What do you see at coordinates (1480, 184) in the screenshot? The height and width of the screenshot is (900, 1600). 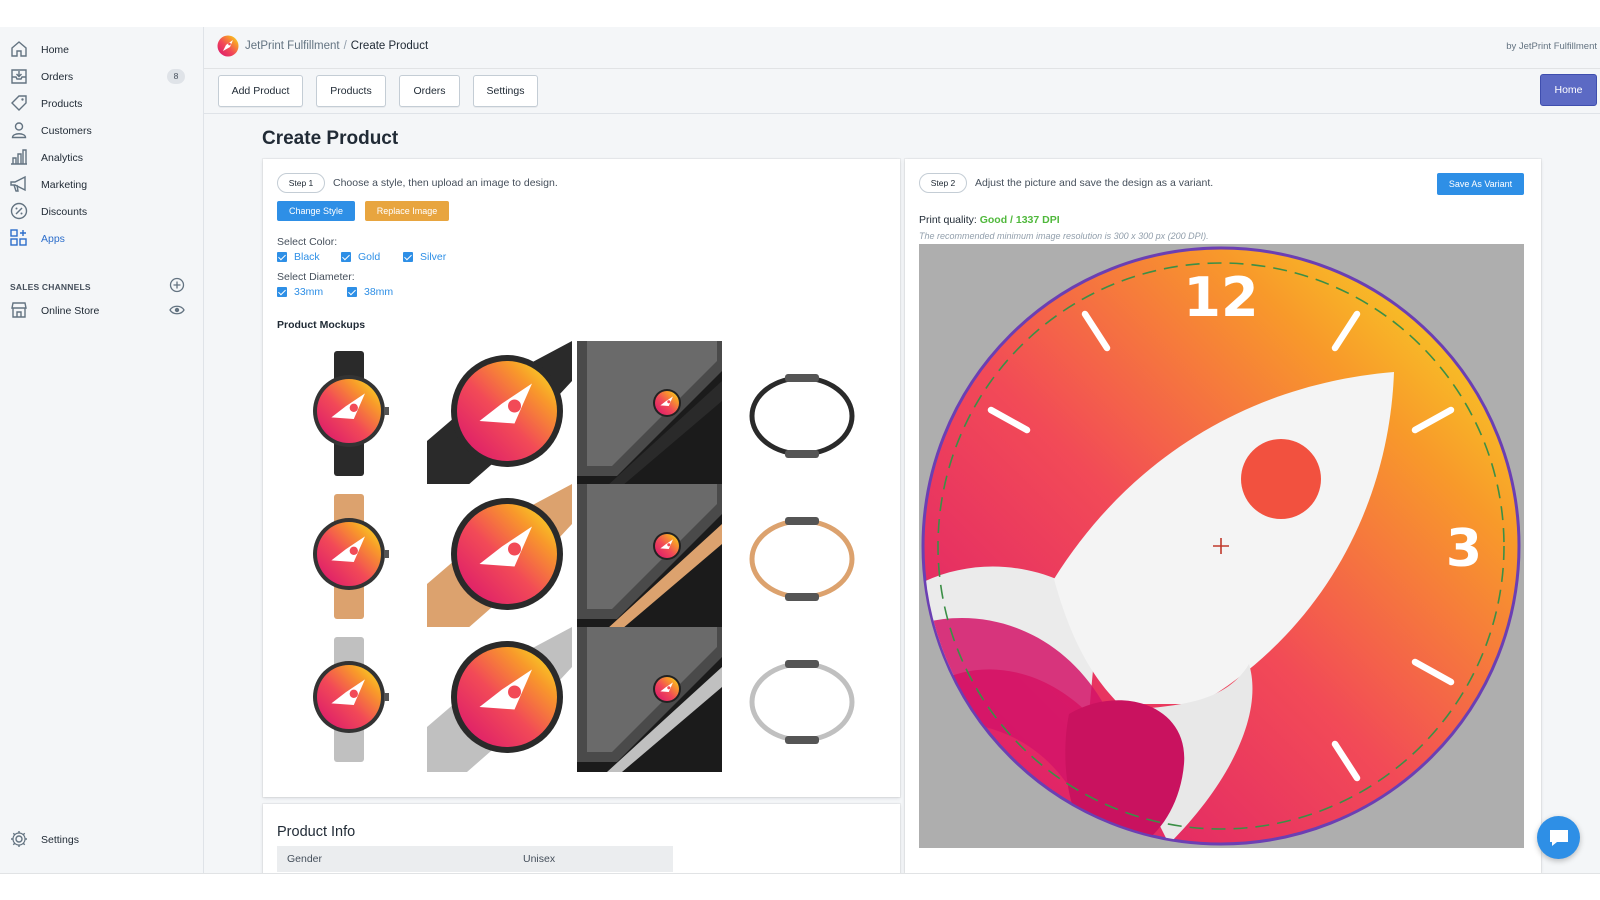 I see `save-as-variant-button: Save As Variant` at bounding box center [1480, 184].